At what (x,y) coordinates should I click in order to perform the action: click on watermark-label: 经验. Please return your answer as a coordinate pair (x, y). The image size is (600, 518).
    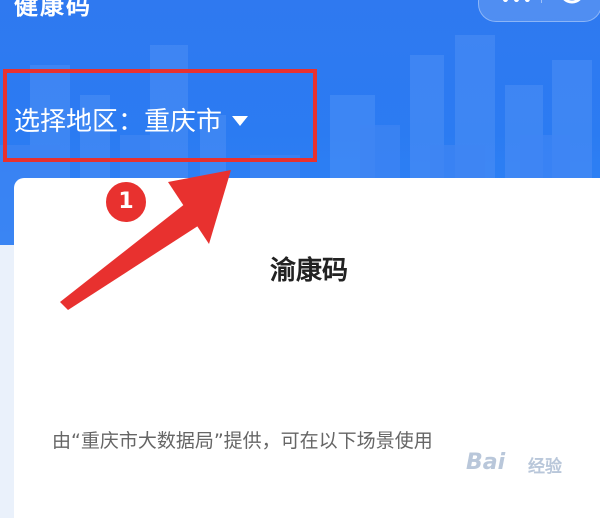
    Looking at the image, I should click on (545, 467).